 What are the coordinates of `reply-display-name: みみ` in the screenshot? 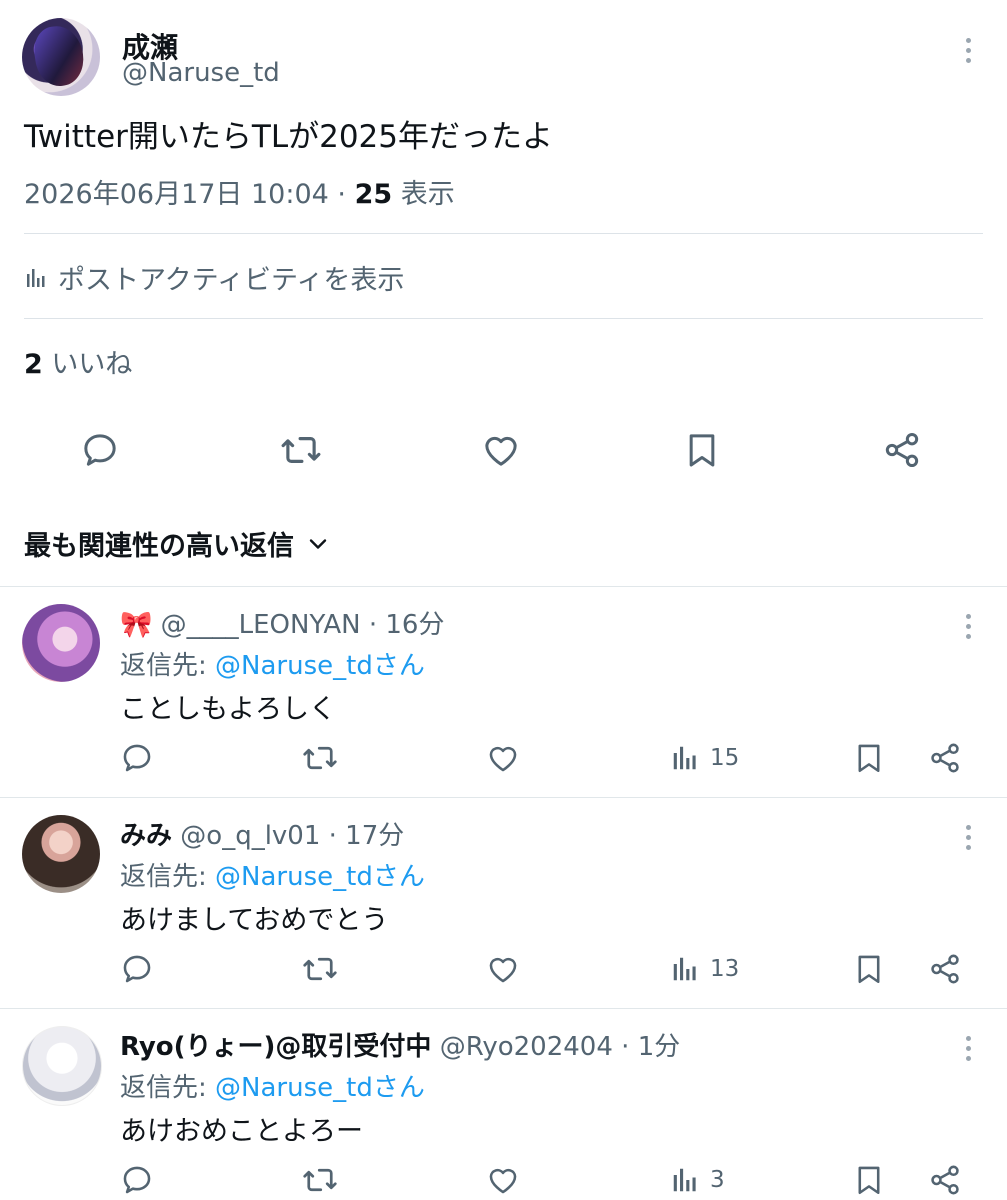 It's located at (146, 836).